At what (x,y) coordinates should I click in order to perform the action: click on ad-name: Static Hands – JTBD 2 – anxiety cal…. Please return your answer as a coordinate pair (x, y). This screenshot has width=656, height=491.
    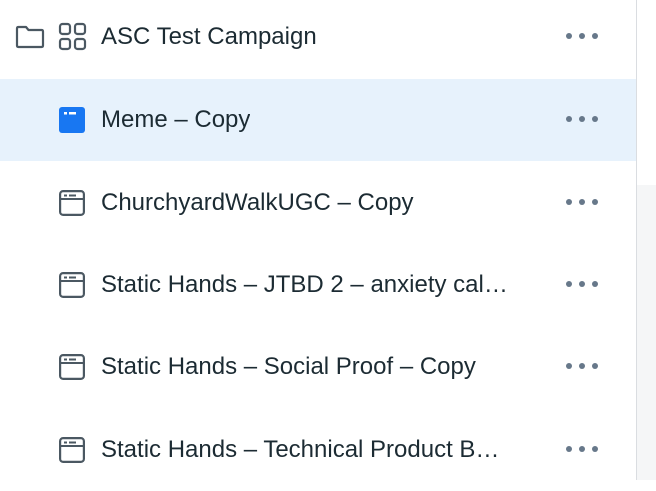
    Looking at the image, I should click on (304, 284).